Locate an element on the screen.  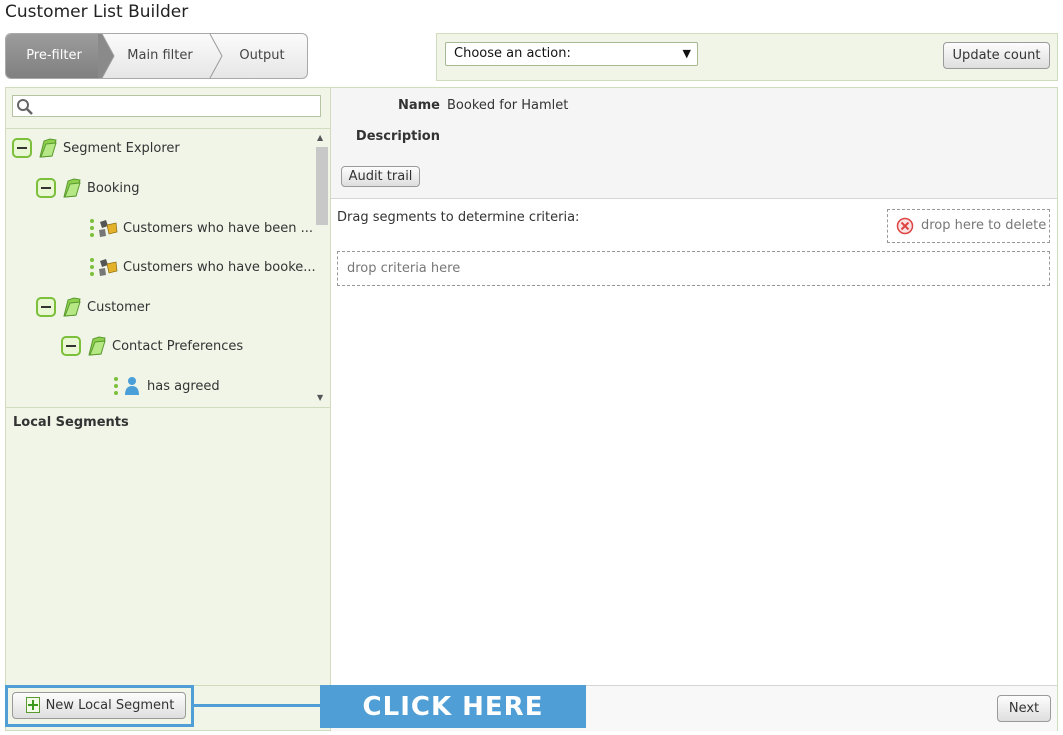
new-local-segment-button: New Local Segment is located at coordinates (99, 705).